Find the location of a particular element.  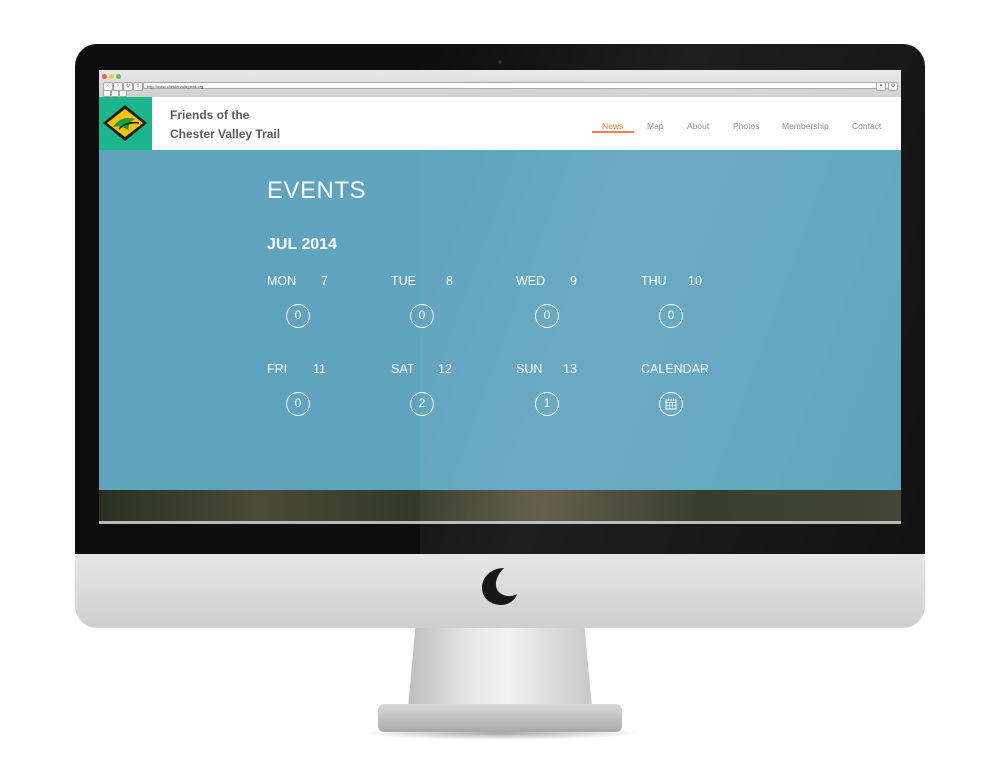

day-date-mon: 7 is located at coordinates (324, 281).